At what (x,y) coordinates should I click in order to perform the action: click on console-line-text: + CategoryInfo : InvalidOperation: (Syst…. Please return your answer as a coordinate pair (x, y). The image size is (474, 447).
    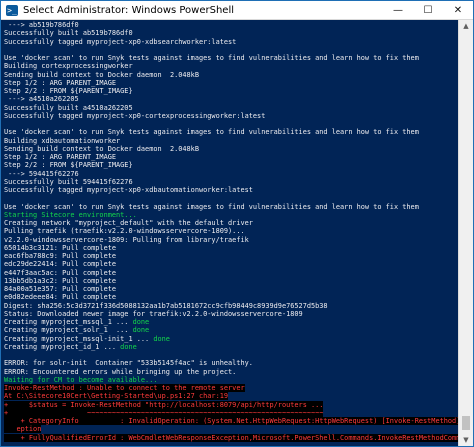
    Looking at the image, I should click on (231, 421).